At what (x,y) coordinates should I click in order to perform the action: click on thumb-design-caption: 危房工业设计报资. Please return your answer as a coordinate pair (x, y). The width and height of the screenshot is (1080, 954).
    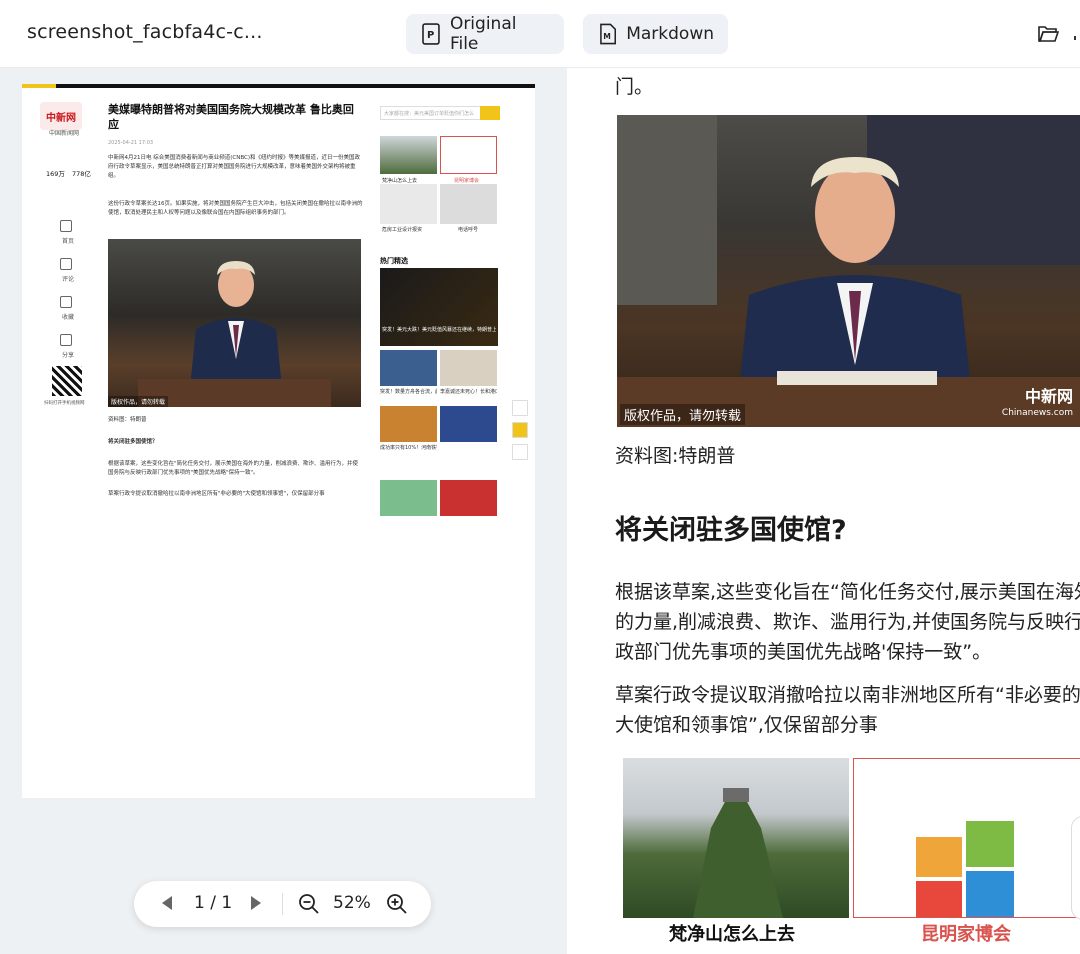
    Looking at the image, I should click on (402, 230).